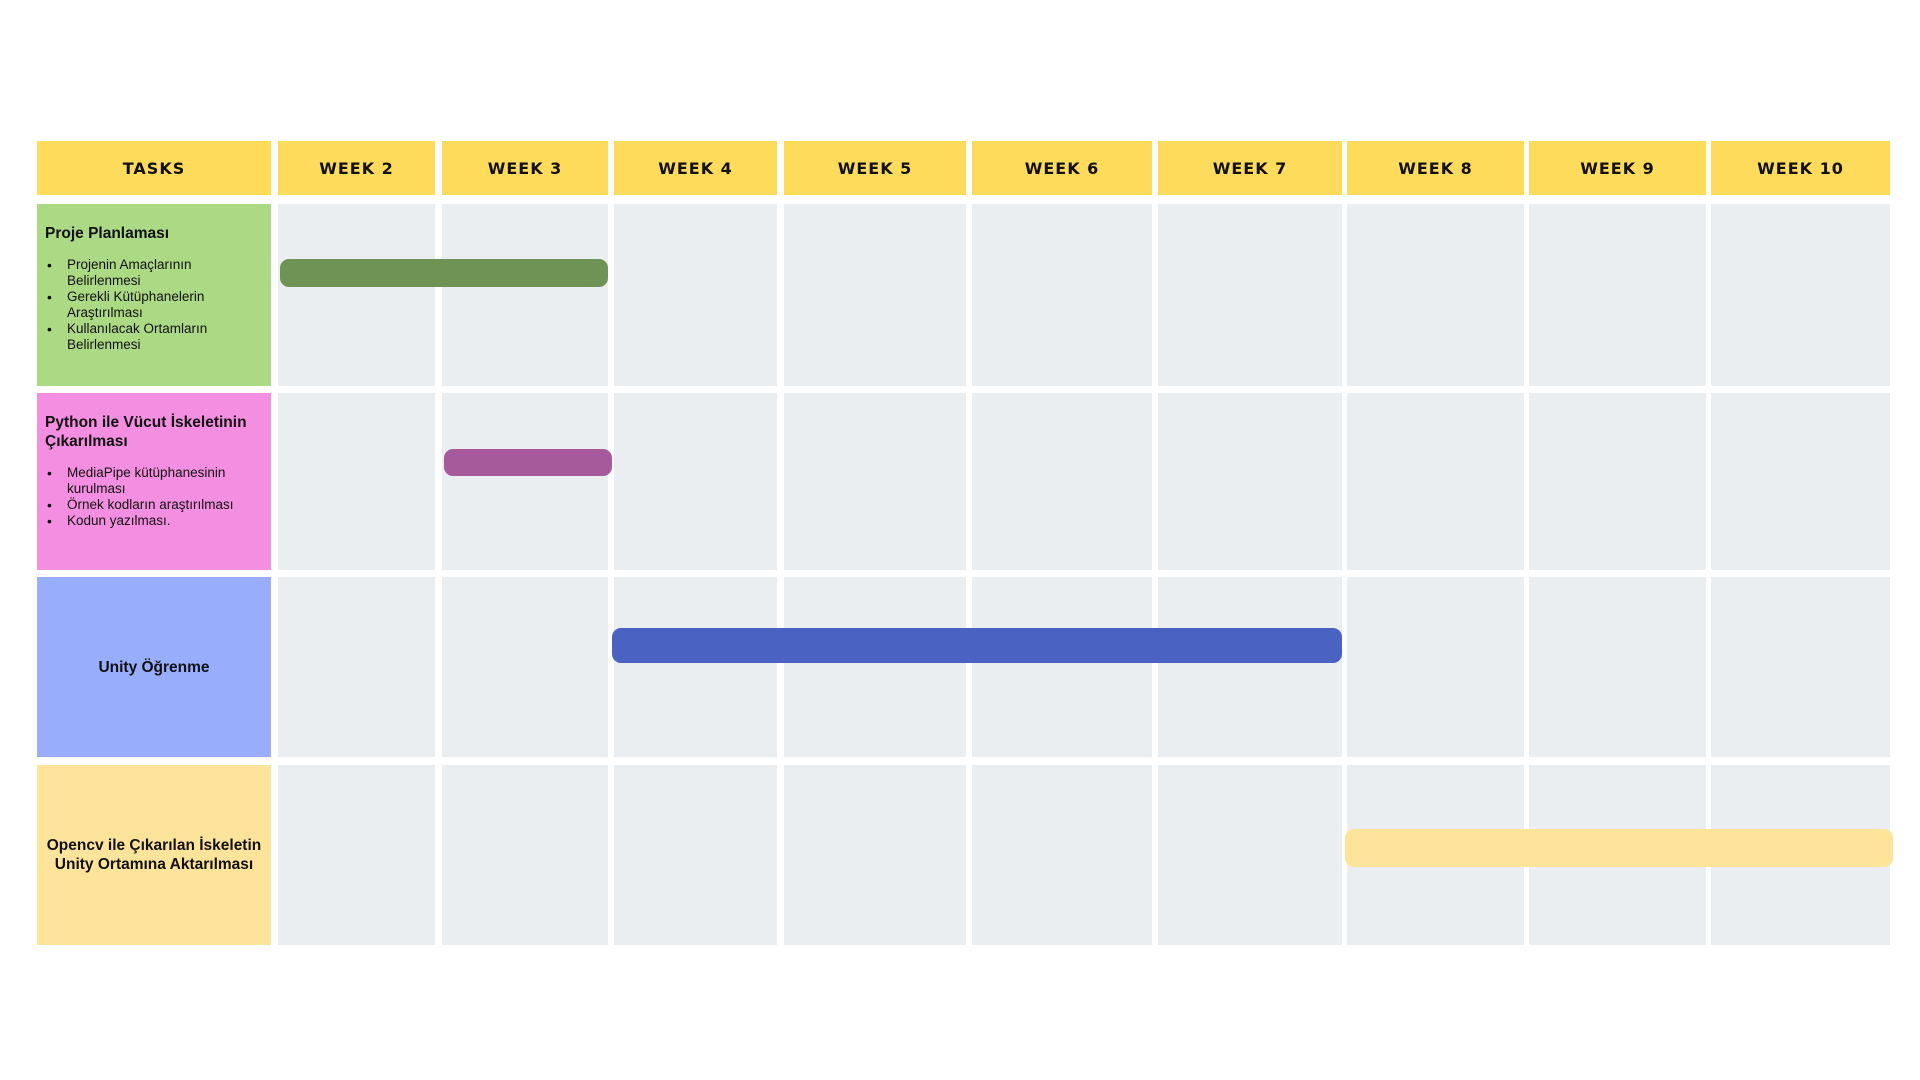 This screenshot has height=1080, width=1920. I want to click on task-title: Python ile Vücut İskeletinin Çıkarılması, so click(146, 432).